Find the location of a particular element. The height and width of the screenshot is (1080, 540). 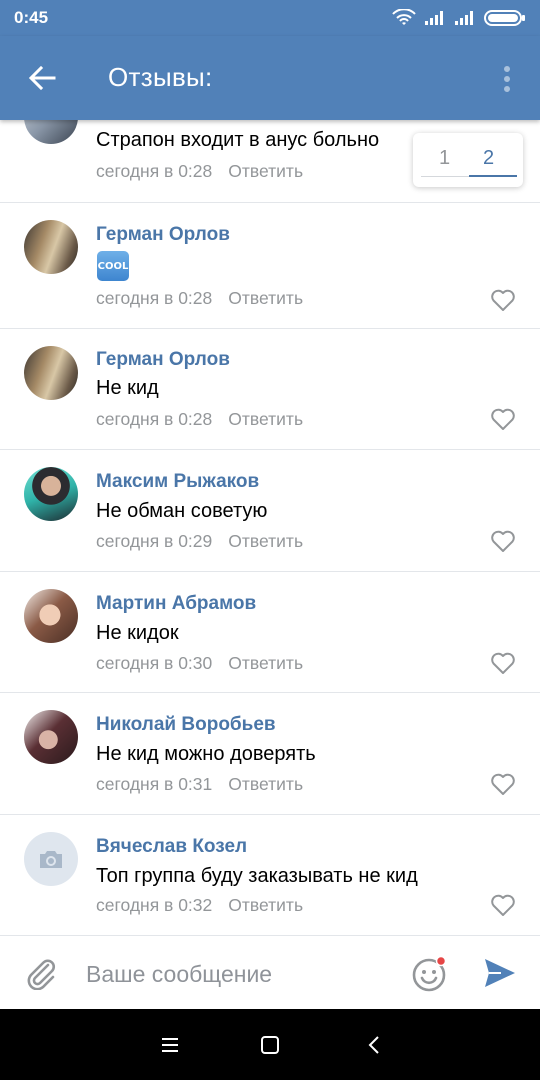

comment-text: Страпон входит в анус больно is located at coordinates (238, 140).